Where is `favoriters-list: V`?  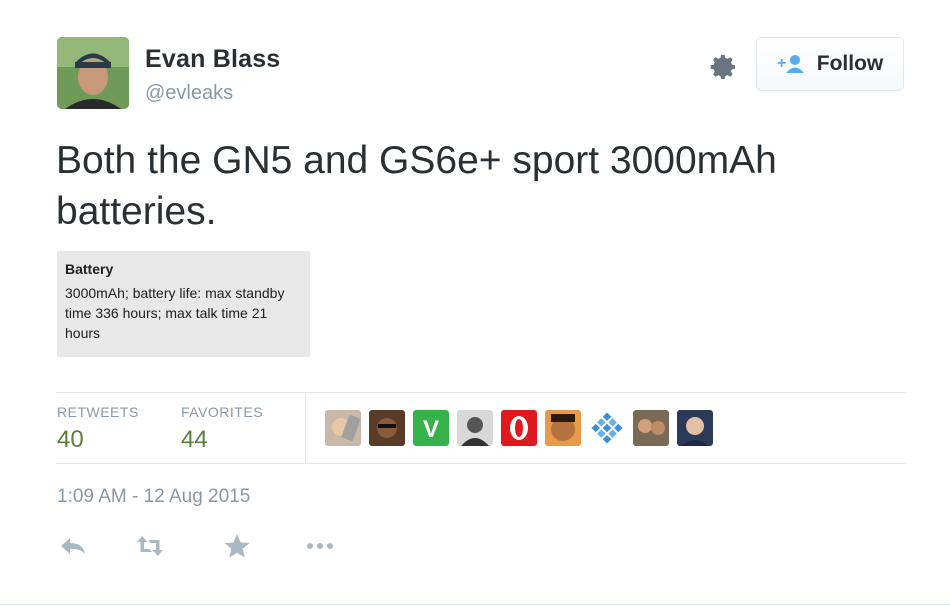 favoriters-list: V is located at coordinates (519, 428).